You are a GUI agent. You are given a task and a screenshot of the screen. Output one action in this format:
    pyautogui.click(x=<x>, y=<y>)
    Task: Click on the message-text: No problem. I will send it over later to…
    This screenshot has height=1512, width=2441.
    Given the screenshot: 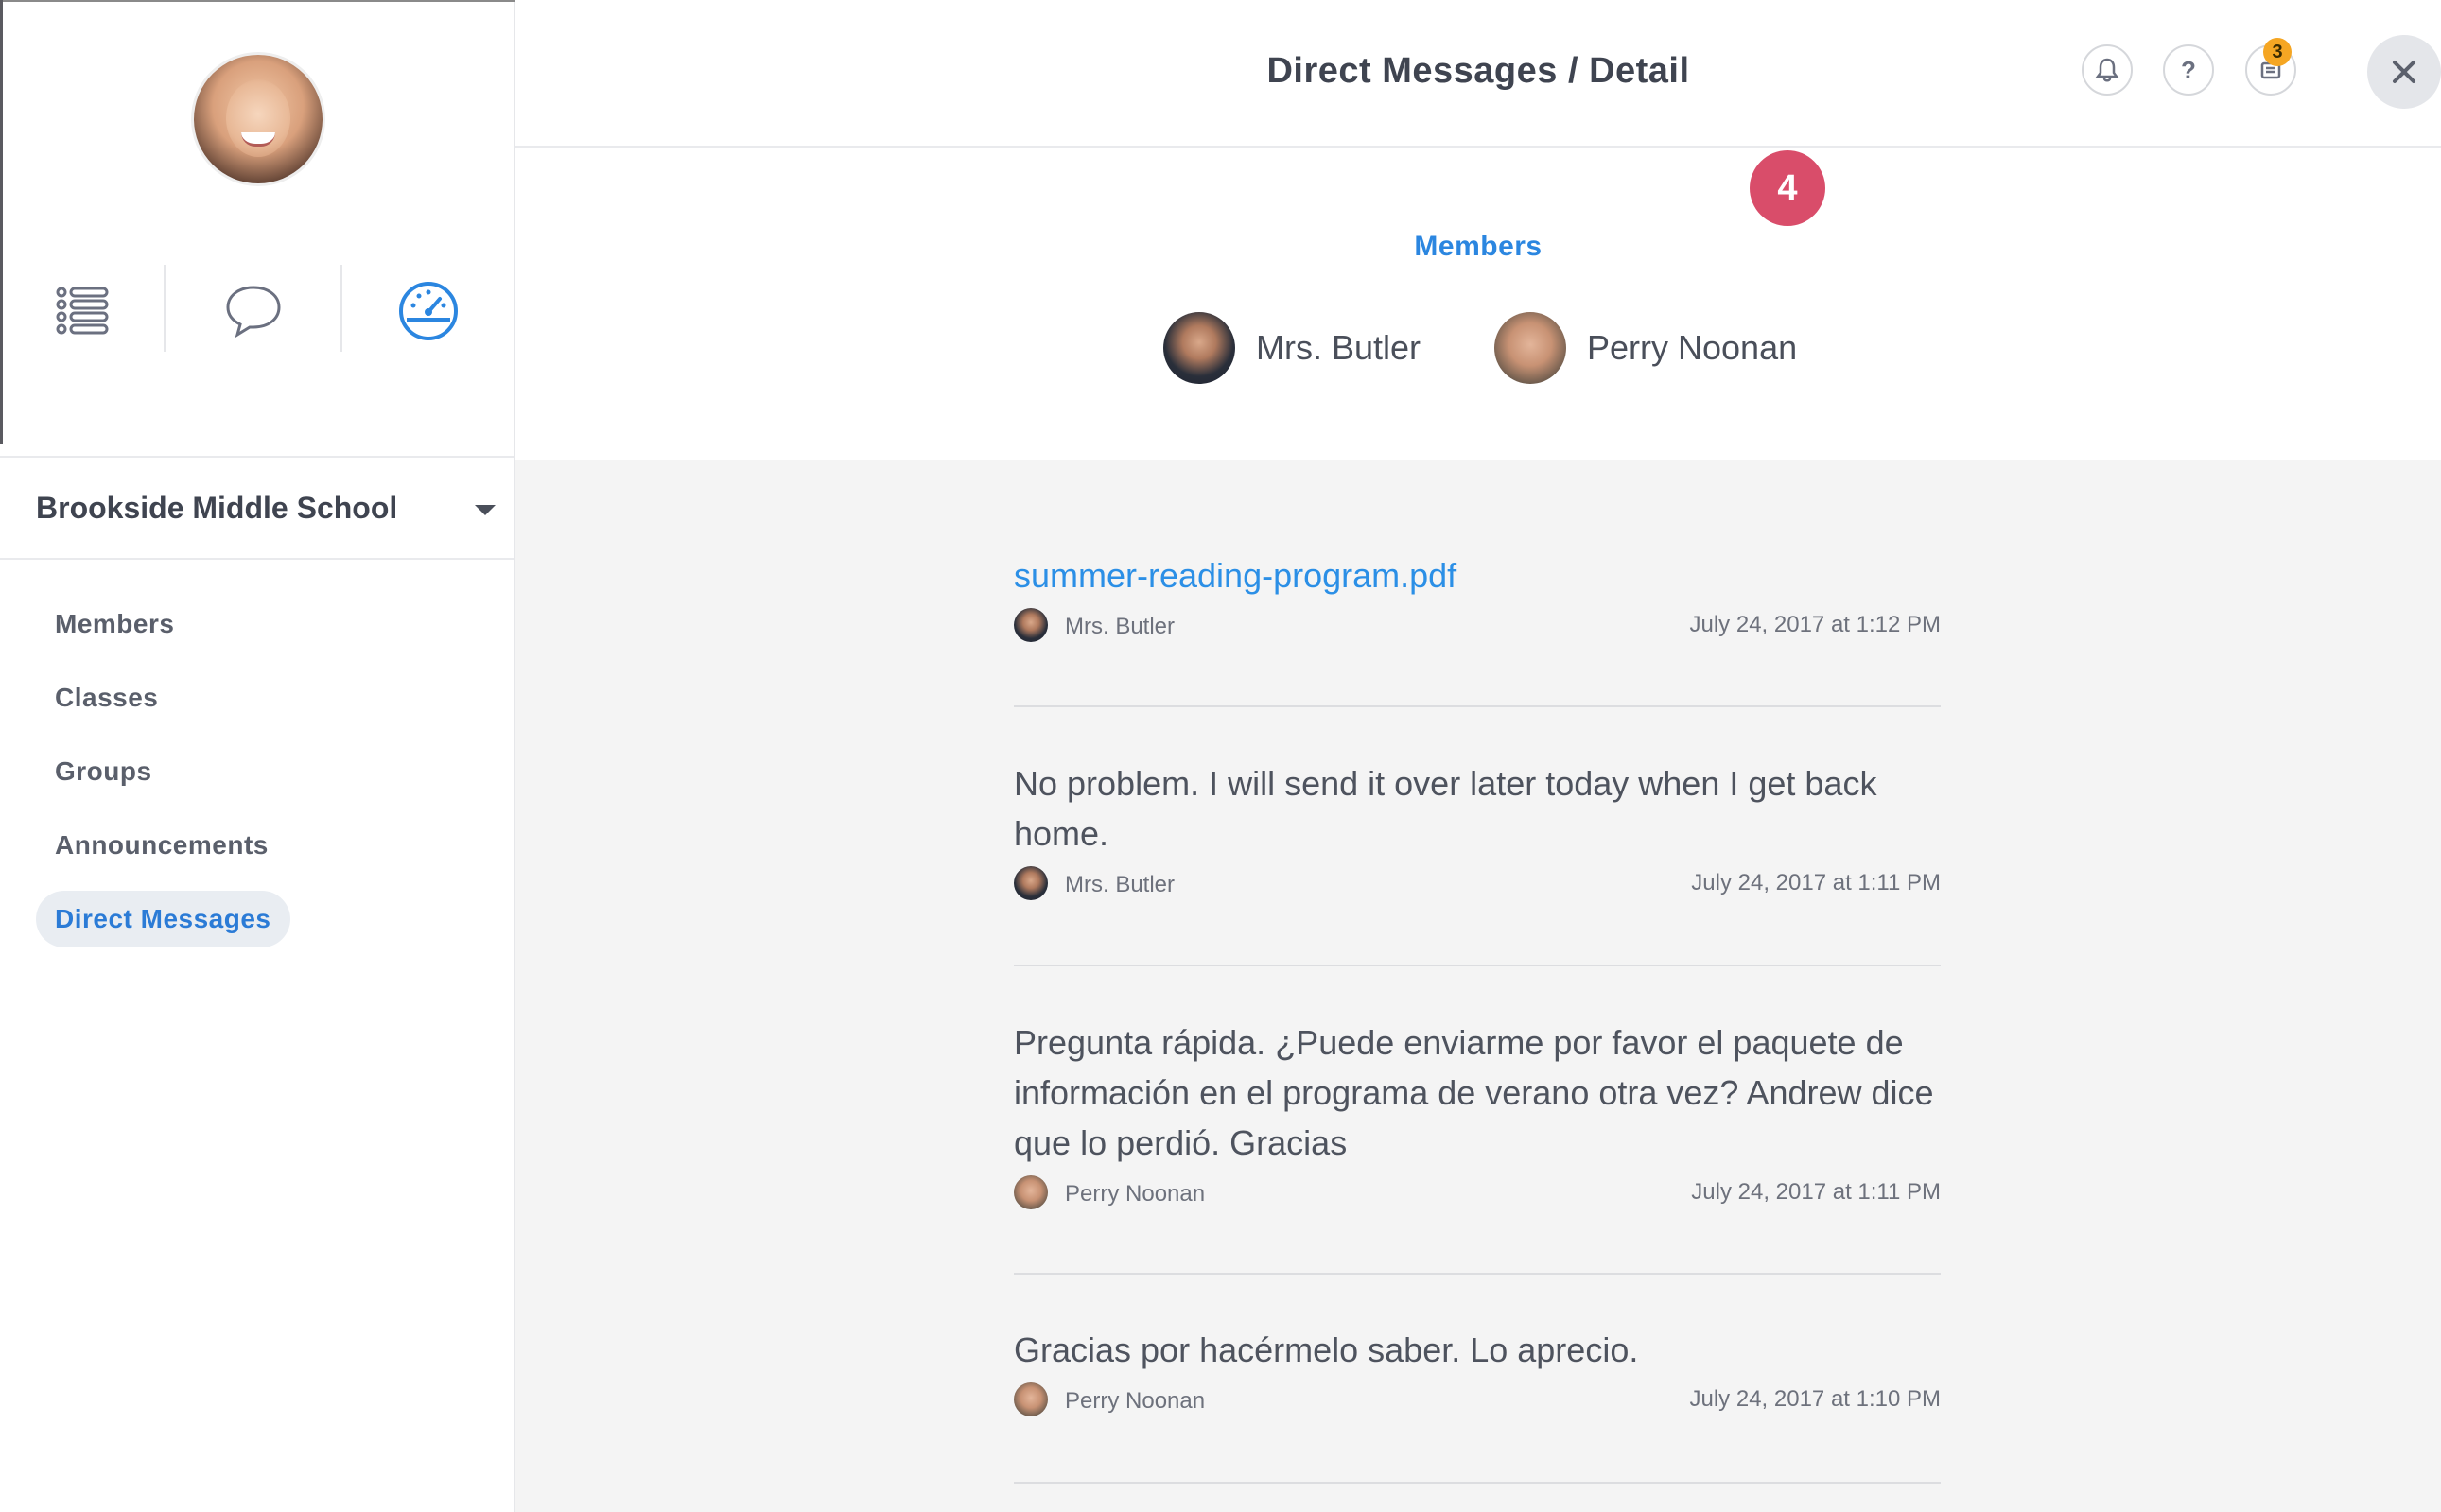 What is the action you would take?
    pyautogui.click(x=1445, y=808)
    